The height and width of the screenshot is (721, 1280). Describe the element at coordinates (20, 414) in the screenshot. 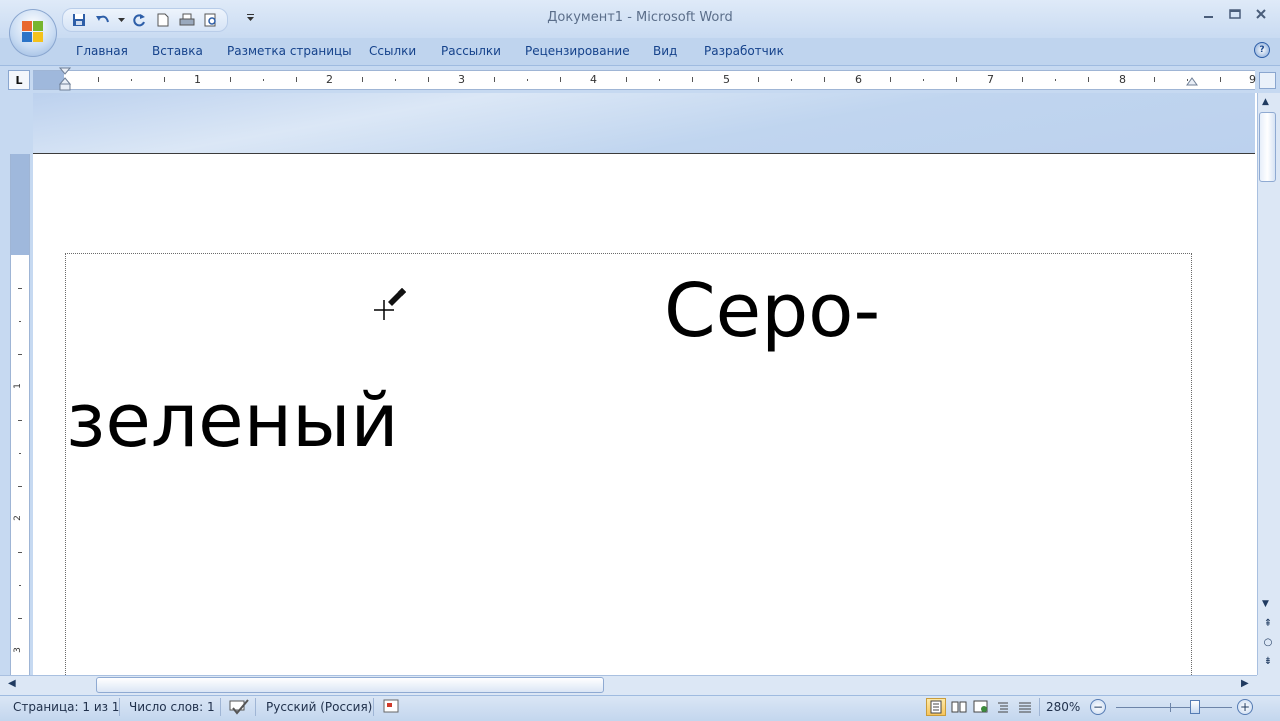

I see `vertical-ruler: 1 2 3` at that location.